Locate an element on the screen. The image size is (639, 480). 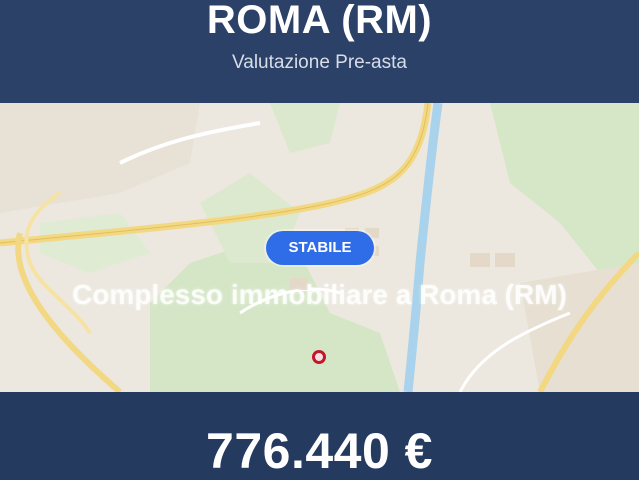
page-title: ROMA (RM) is located at coordinates (319, 21).